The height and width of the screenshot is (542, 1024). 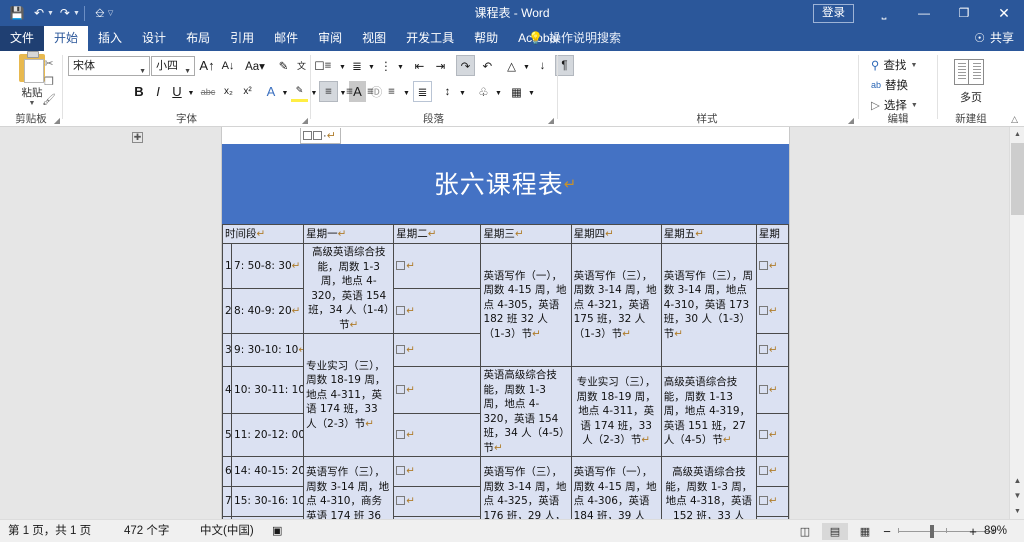 I want to click on copy-icon: ❐, so click(x=49, y=81).